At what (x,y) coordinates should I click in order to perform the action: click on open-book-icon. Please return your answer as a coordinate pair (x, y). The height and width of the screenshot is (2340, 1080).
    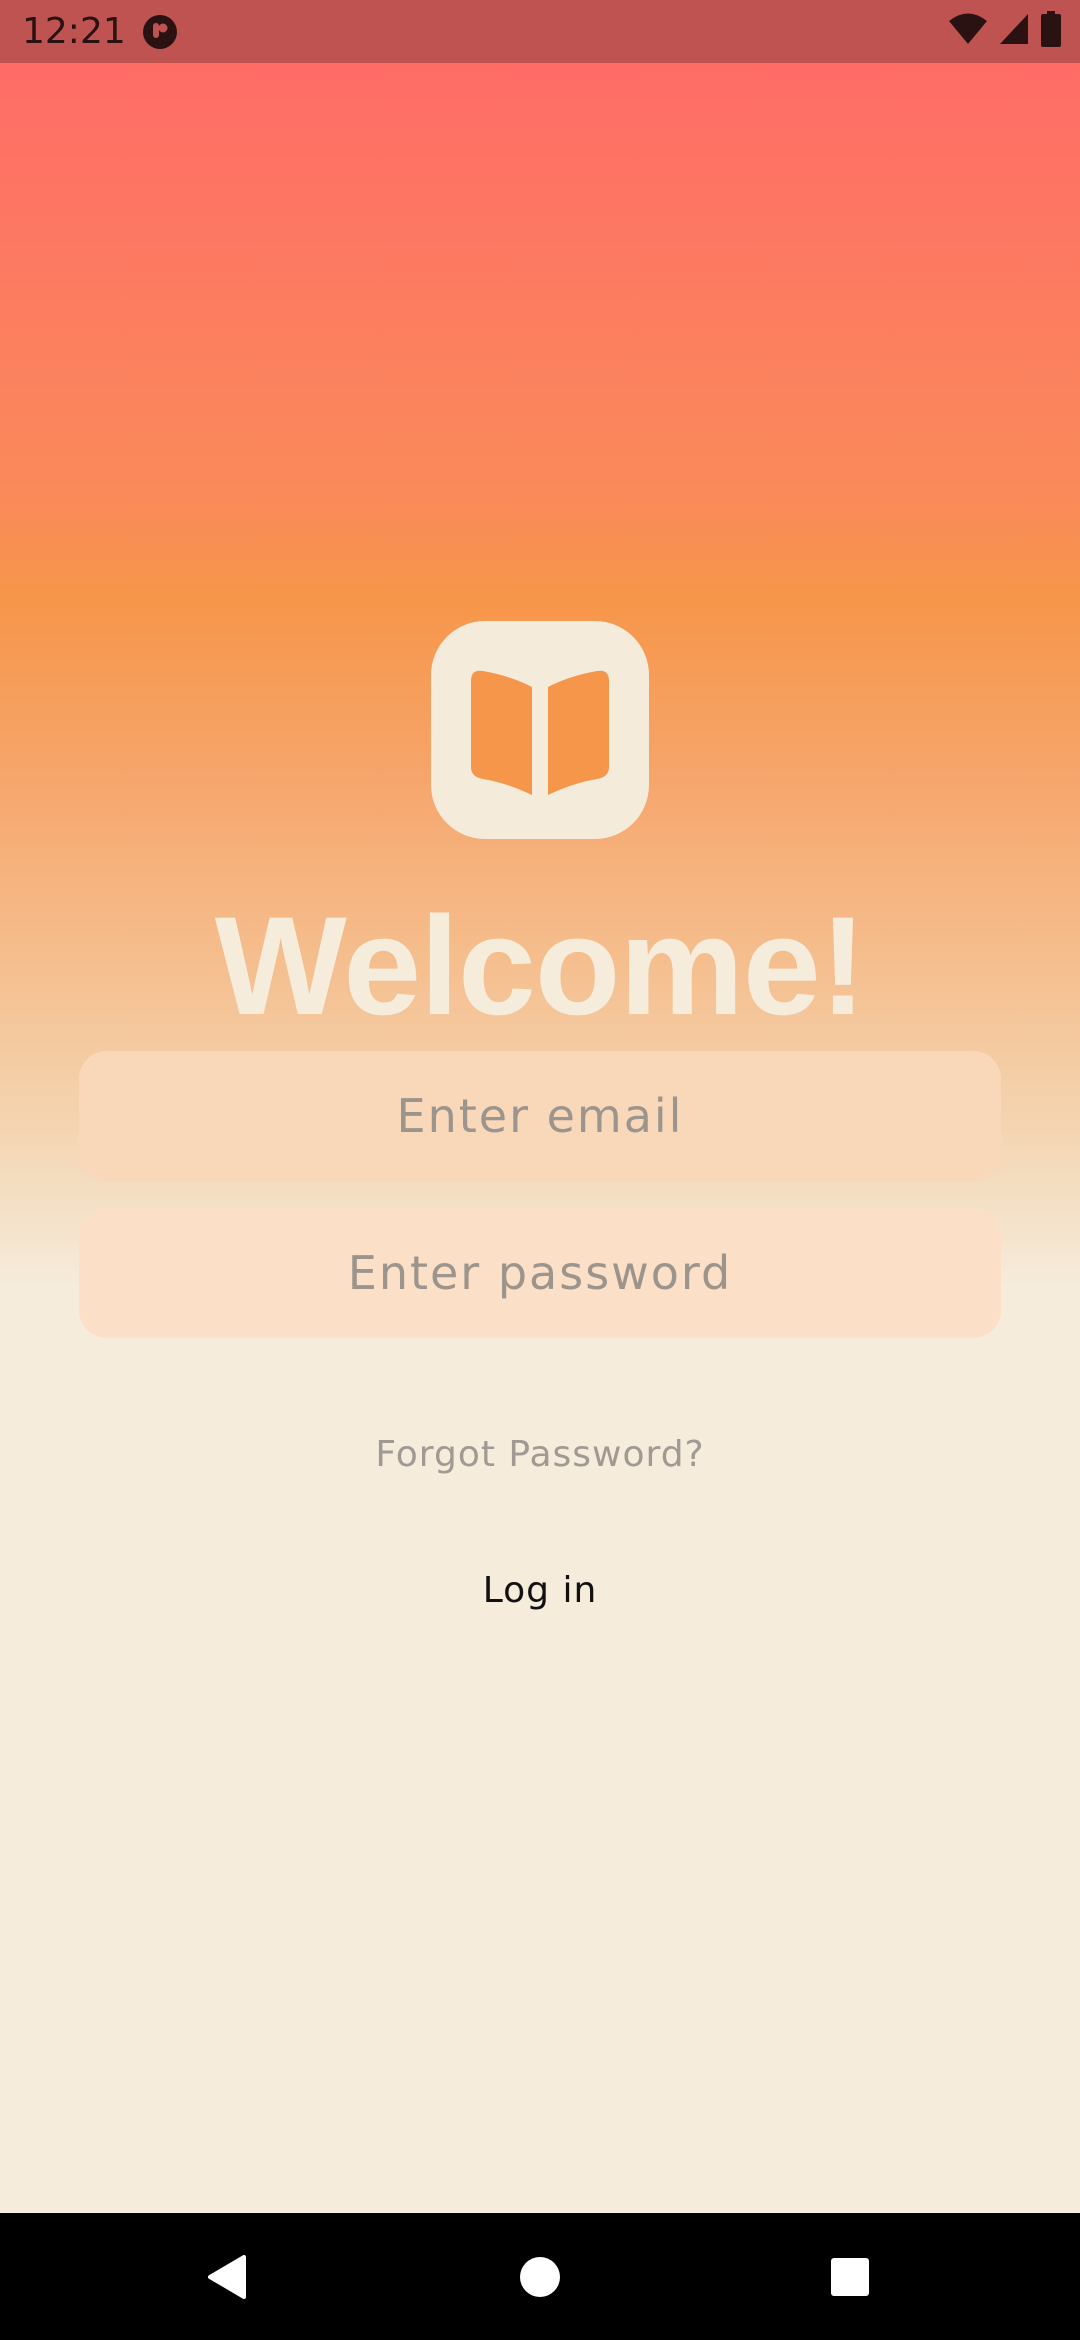
    Looking at the image, I should click on (540, 732).